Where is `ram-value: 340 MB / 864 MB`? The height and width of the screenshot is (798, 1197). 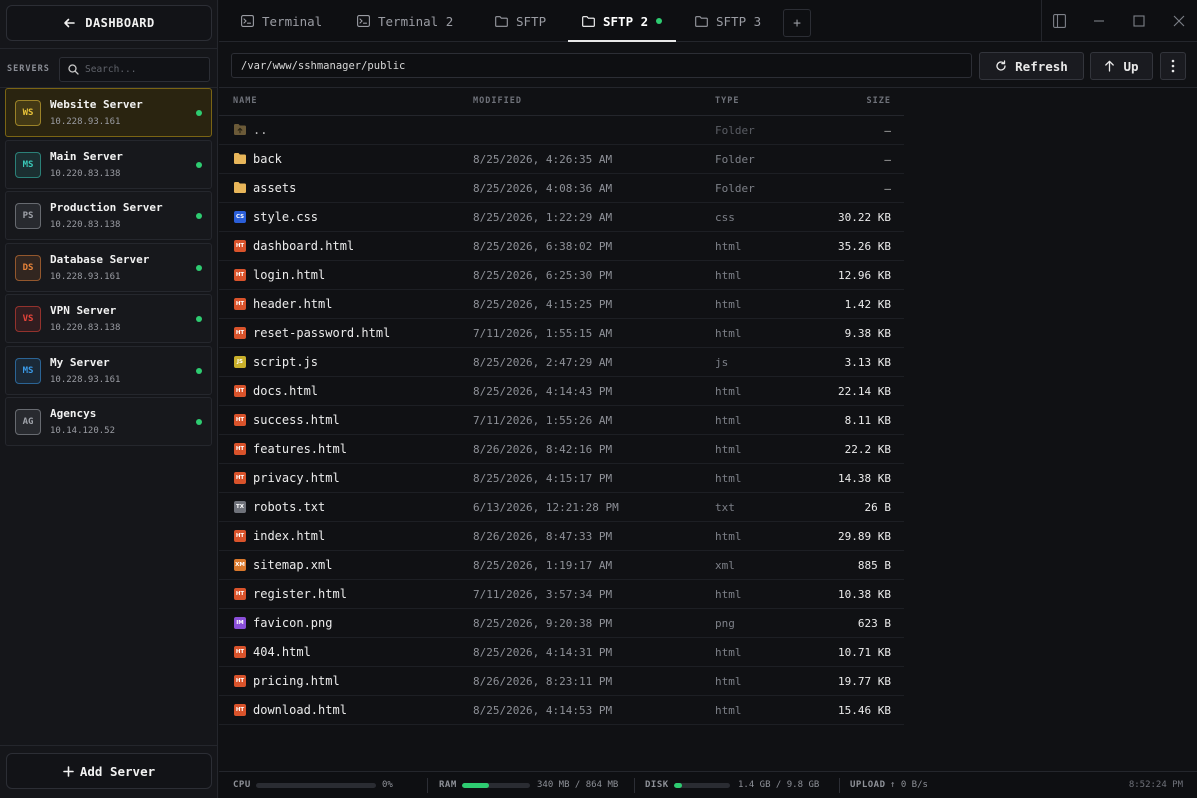 ram-value: 340 MB / 864 MB is located at coordinates (578, 785).